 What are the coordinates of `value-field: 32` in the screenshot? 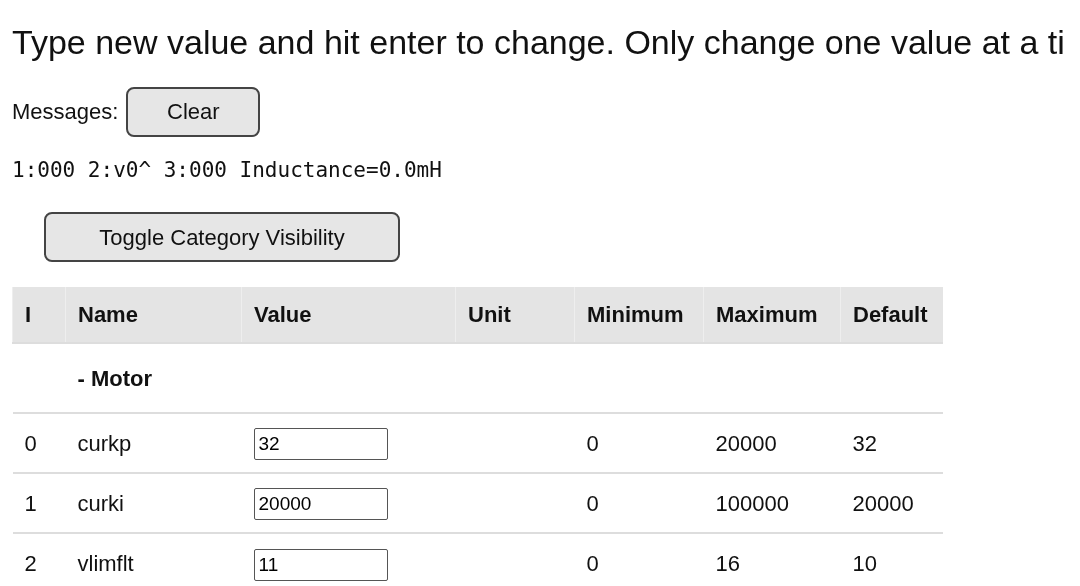 It's located at (320, 444).